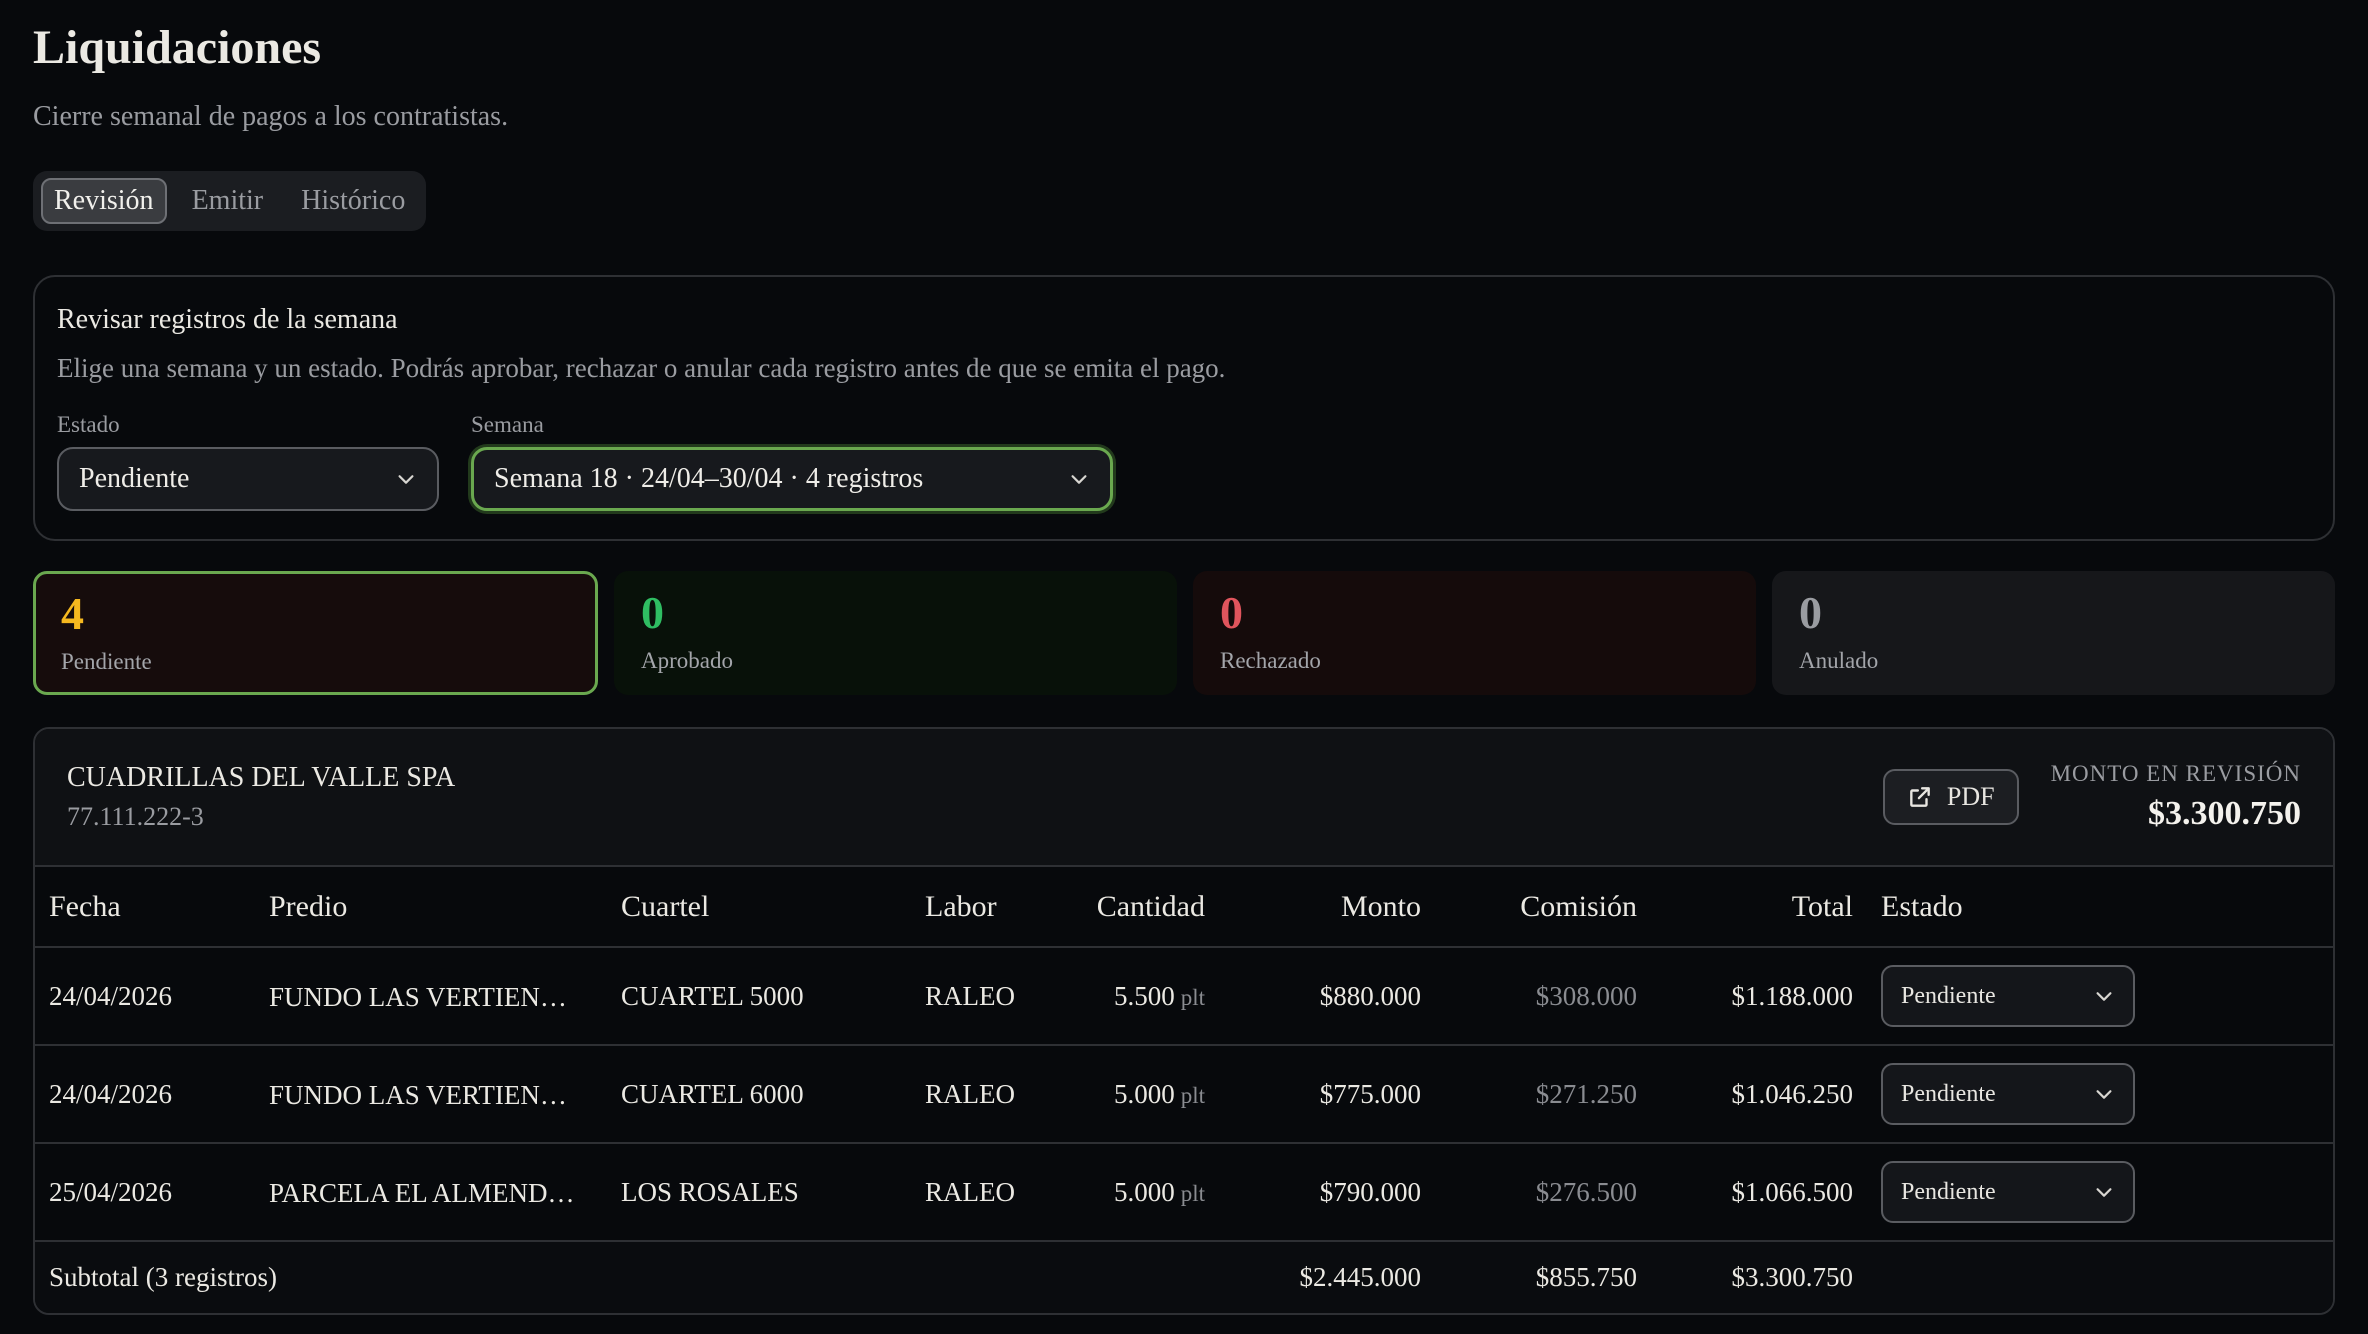 This screenshot has height=1334, width=2368. I want to click on stat-aprobado-count: 0, so click(652, 612).